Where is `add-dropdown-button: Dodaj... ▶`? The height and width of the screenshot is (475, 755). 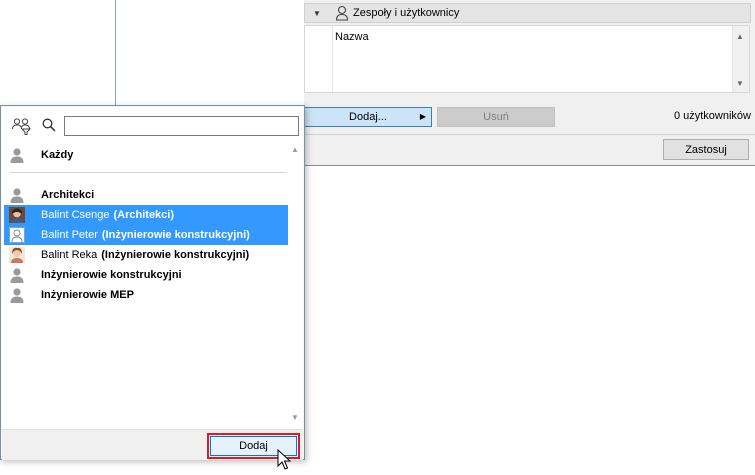
add-dropdown-button: Dodaj... ▶ is located at coordinates (368, 117).